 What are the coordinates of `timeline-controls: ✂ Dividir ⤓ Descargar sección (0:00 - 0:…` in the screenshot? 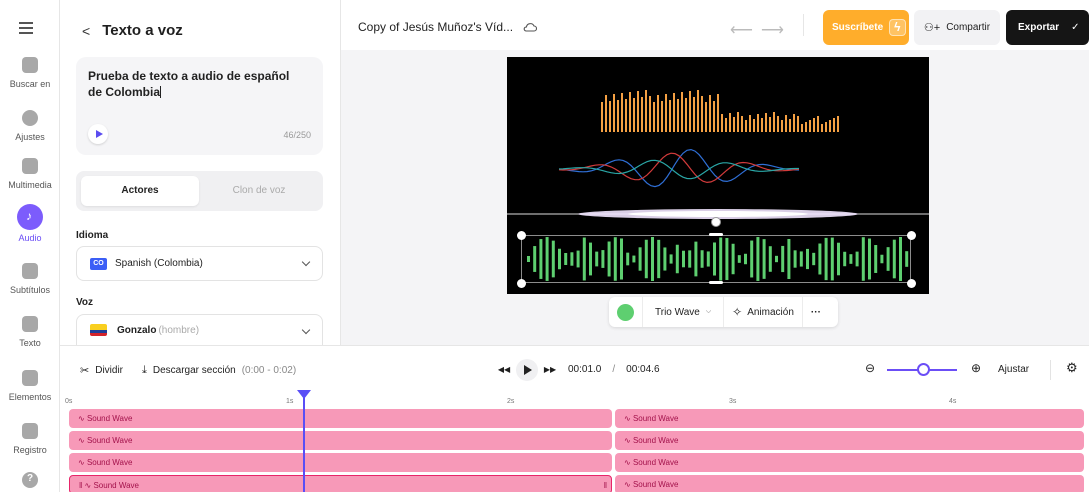 It's located at (574, 368).